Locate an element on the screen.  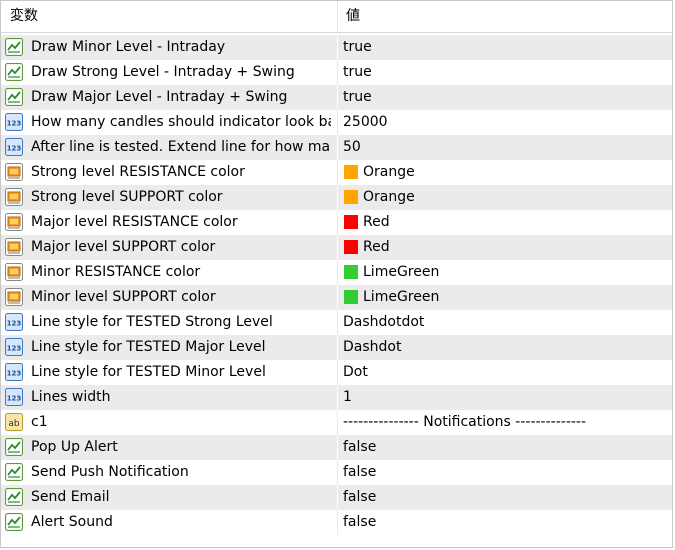
parameter-name-cell: 123 Line style for TESTED Minor Level is located at coordinates (169, 372).